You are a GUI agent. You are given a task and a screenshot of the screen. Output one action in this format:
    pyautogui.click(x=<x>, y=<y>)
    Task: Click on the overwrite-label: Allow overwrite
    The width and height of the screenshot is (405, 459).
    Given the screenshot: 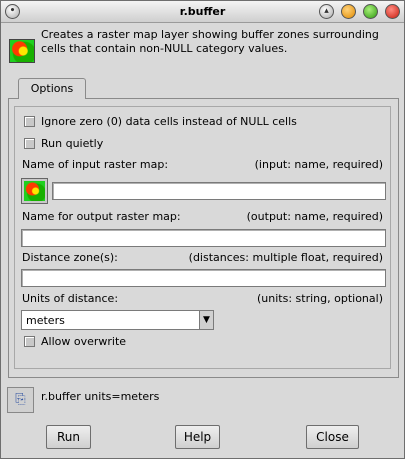 What is the action you would take?
    pyautogui.click(x=84, y=341)
    